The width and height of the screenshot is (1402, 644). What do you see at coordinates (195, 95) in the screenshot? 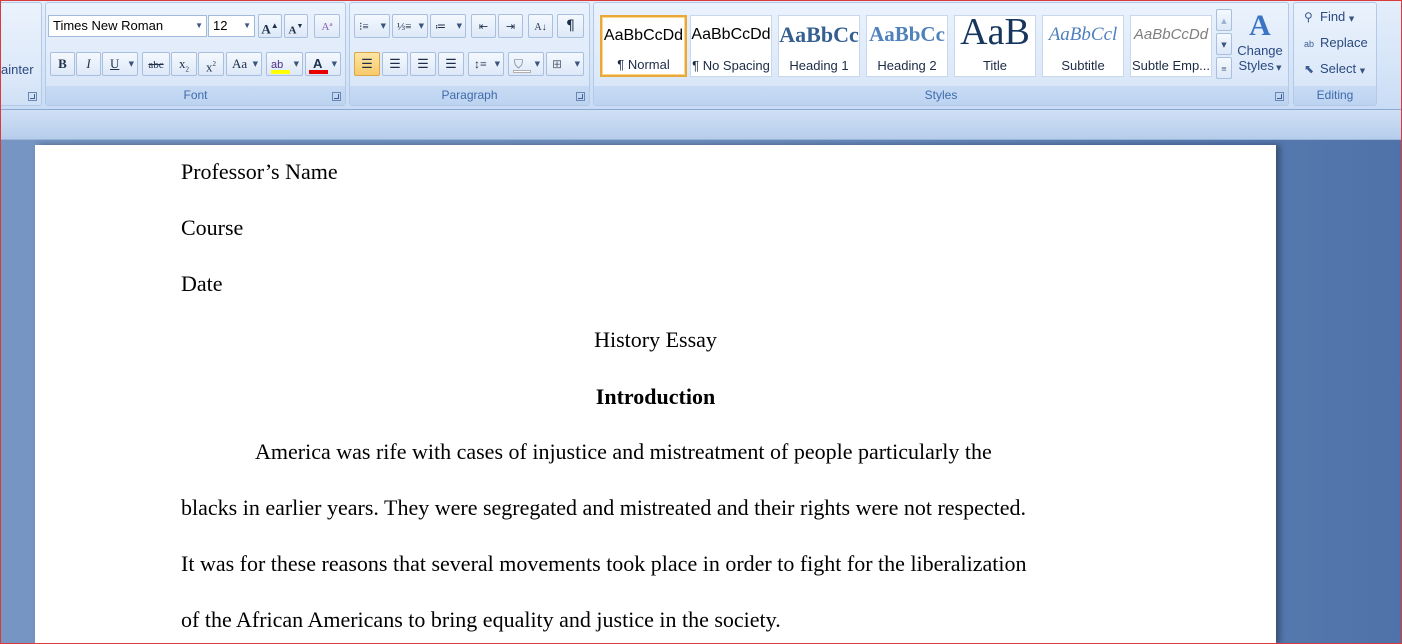
I see `font-group-label: Font` at bounding box center [195, 95].